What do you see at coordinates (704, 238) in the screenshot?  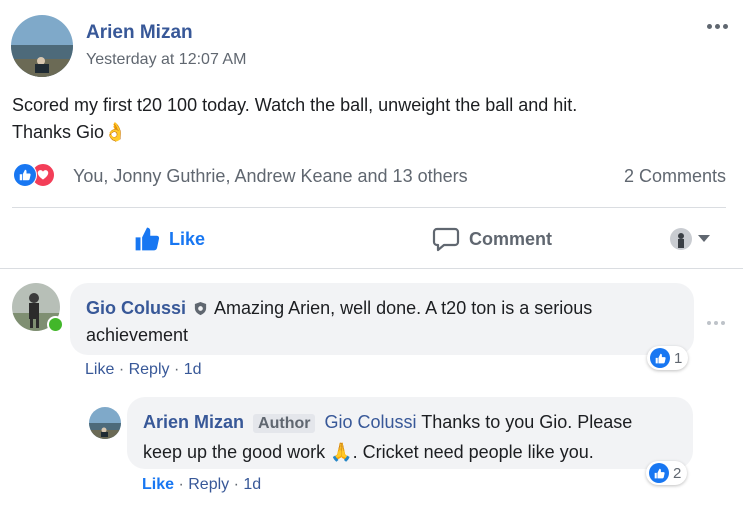 I see `caret-down-icon` at bounding box center [704, 238].